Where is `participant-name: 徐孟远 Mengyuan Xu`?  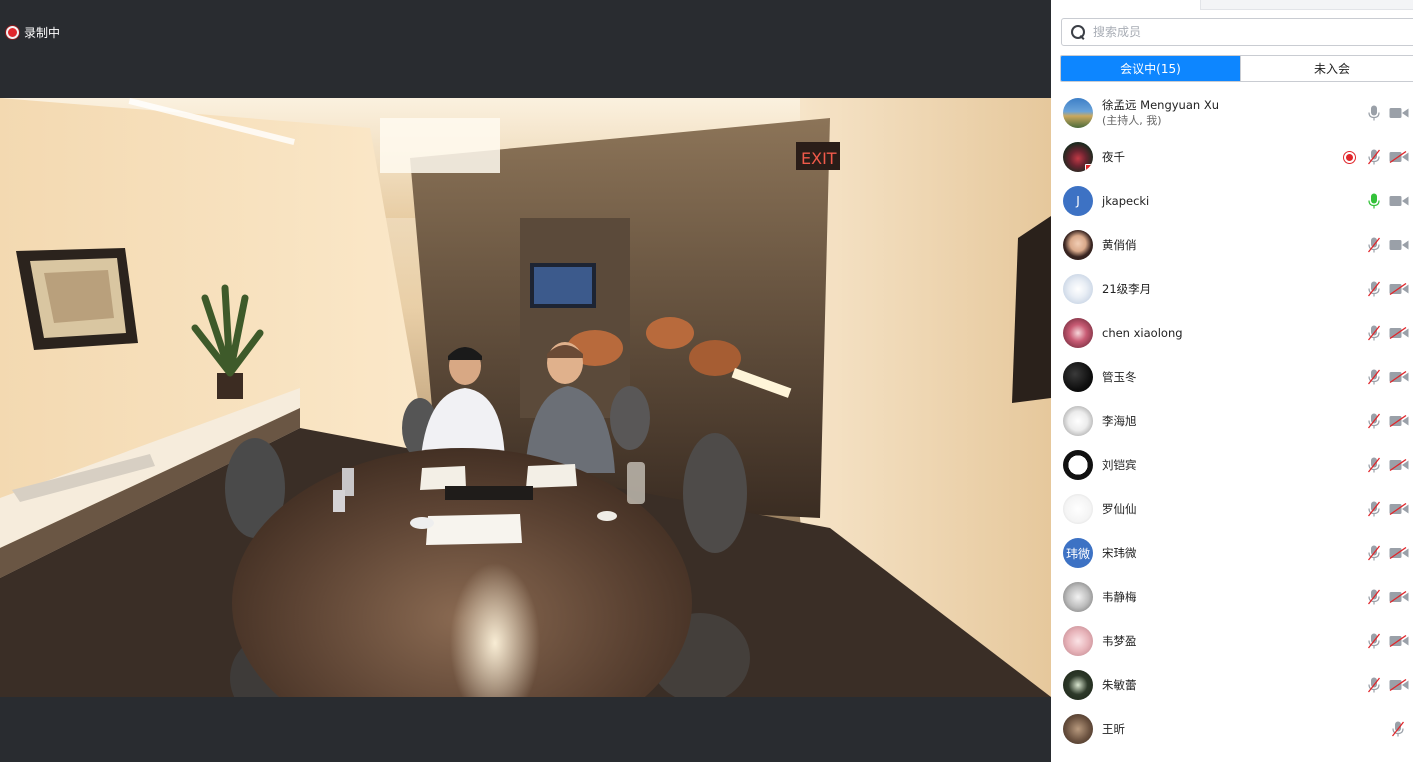
participant-name: 徐孟远 Mengyuan Xu is located at coordinates (1160, 105).